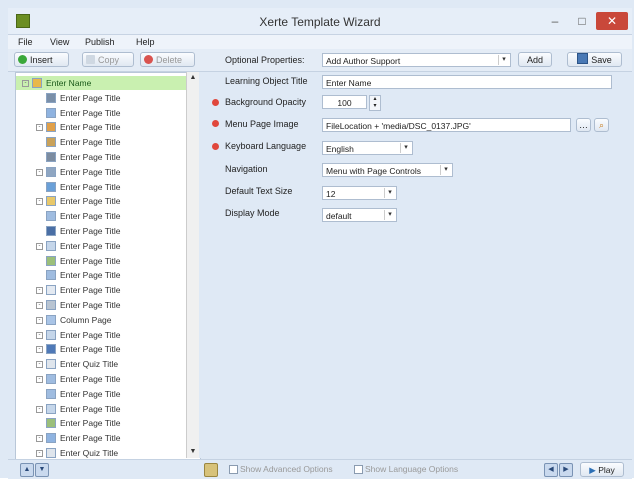 The image size is (634, 479). Describe the element at coordinates (359, 193) in the screenshot. I see `text-size-select: 12 ▾` at that location.